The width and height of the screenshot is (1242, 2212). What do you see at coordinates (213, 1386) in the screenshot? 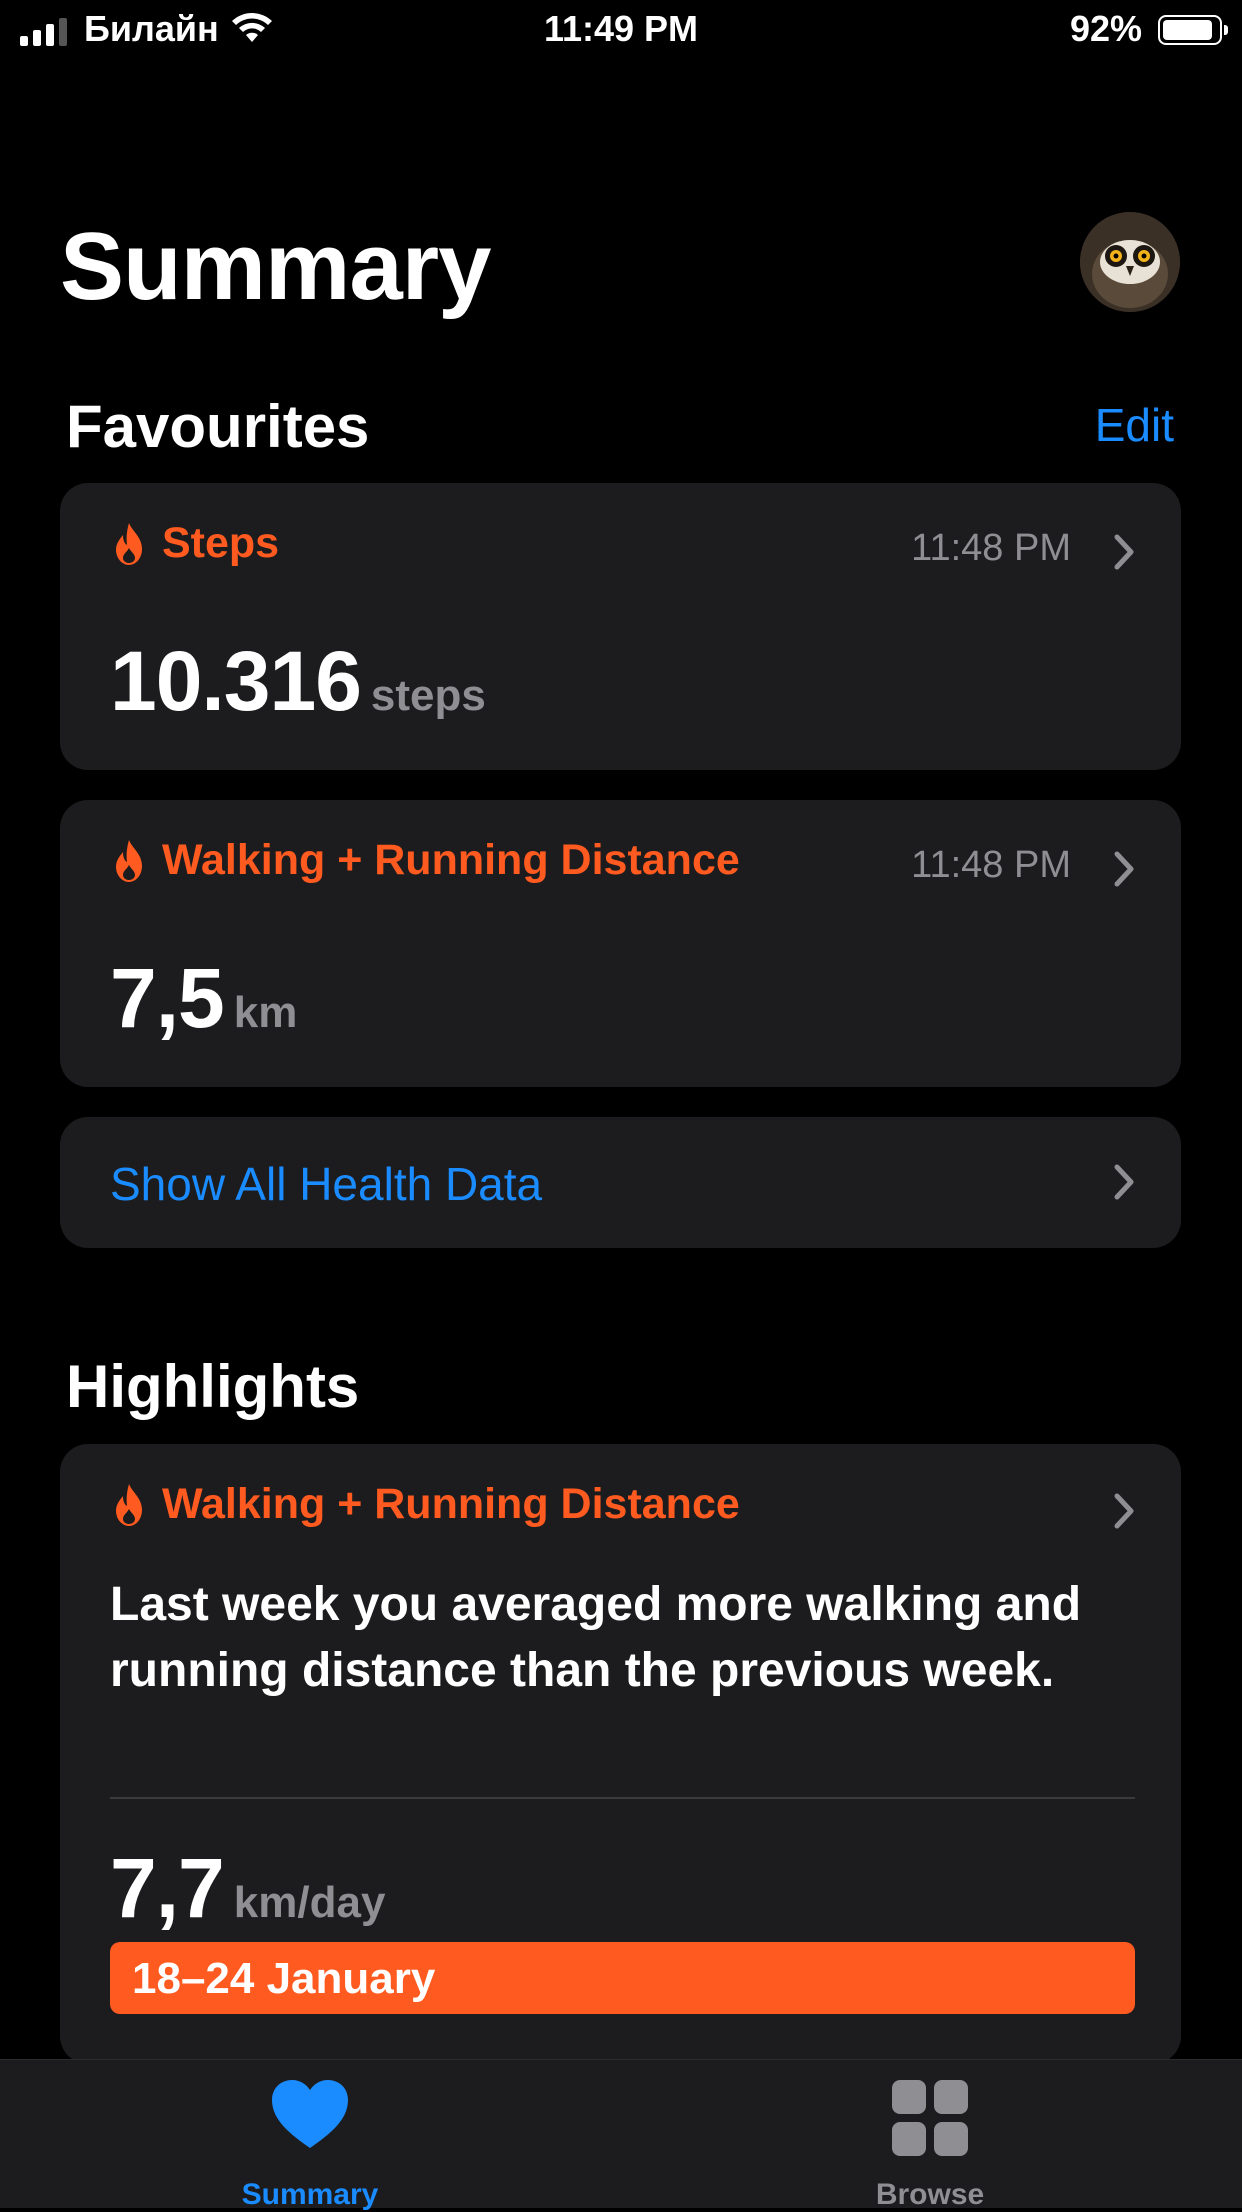
I see `highlights-heading: Highlights` at bounding box center [213, 1386].